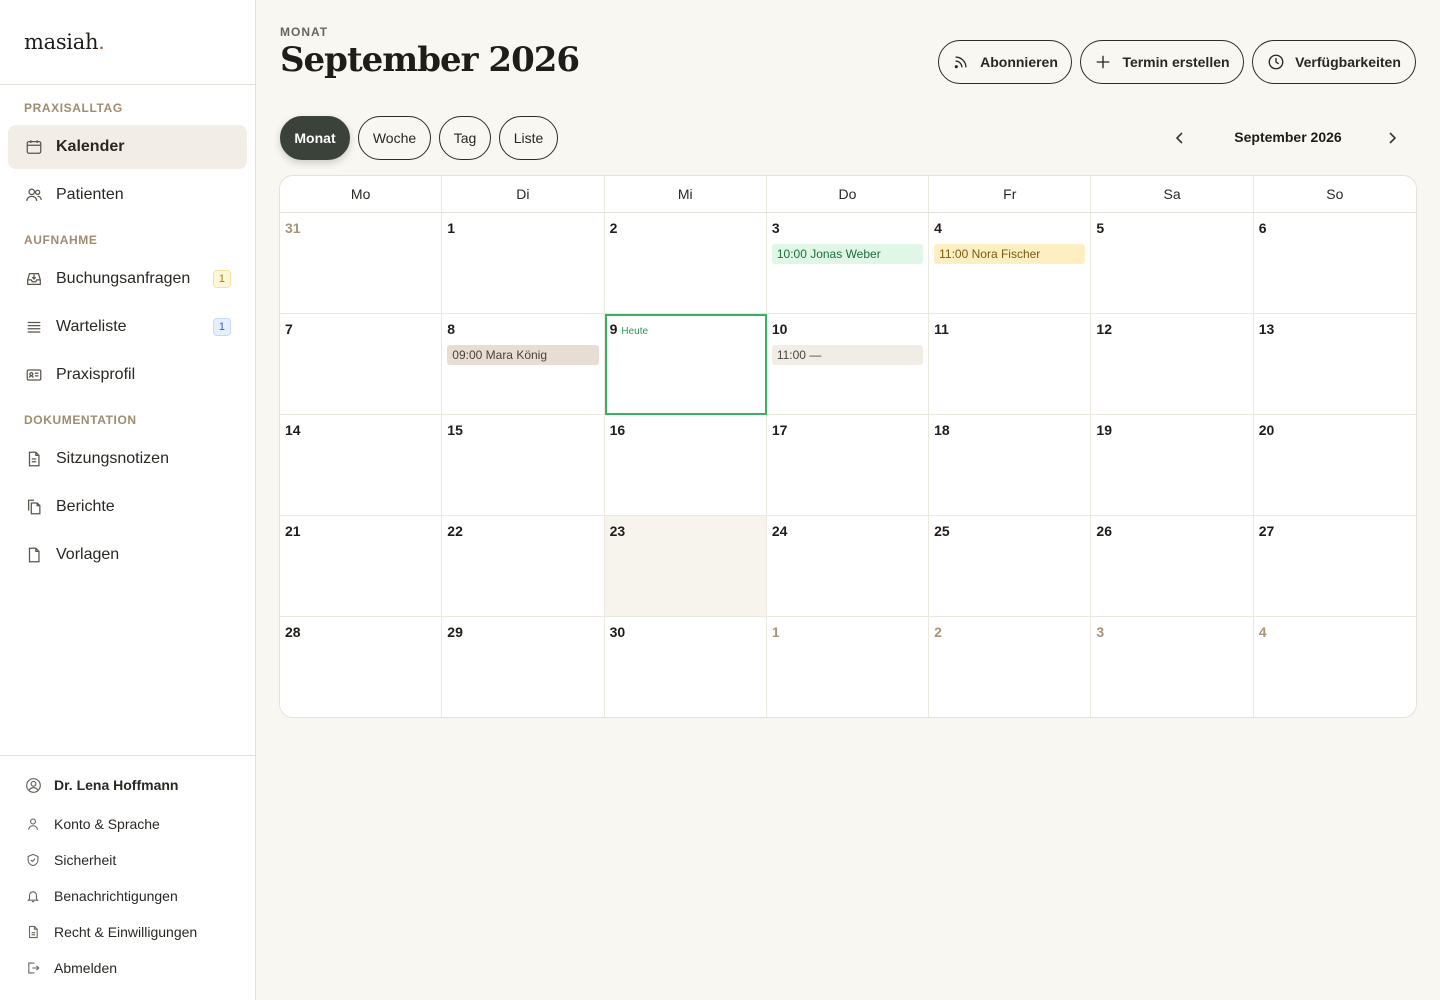 This screenshot has width=1440, height=1000. I want to click on day-cell: 10 11:00 —, so click(848, 364).